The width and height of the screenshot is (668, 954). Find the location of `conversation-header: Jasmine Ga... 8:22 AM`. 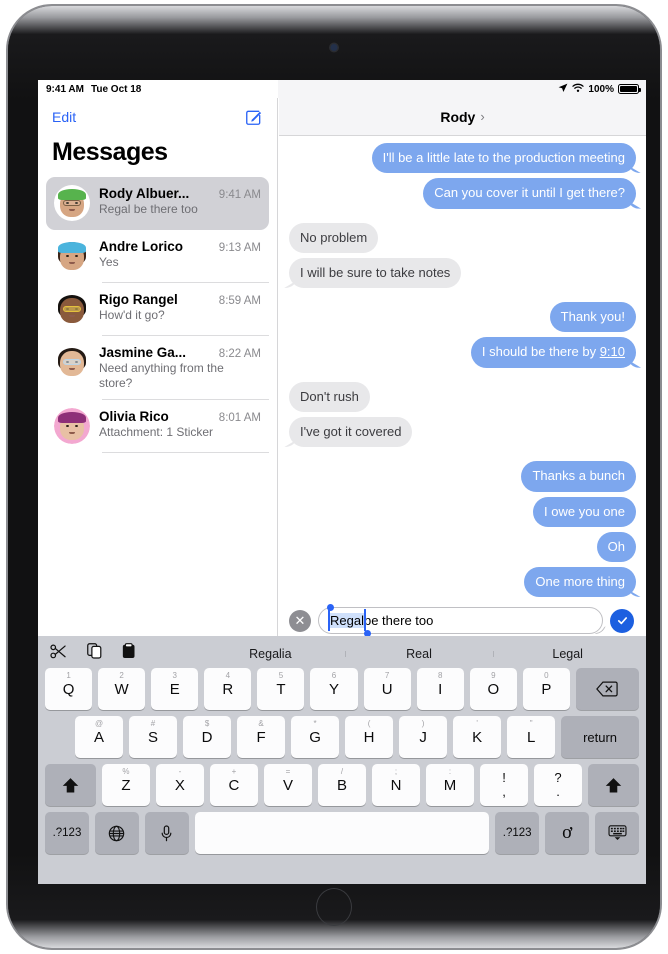

conversation-header: Jasmine Ga... 8:22 AM is located at coordinates (180, 352).